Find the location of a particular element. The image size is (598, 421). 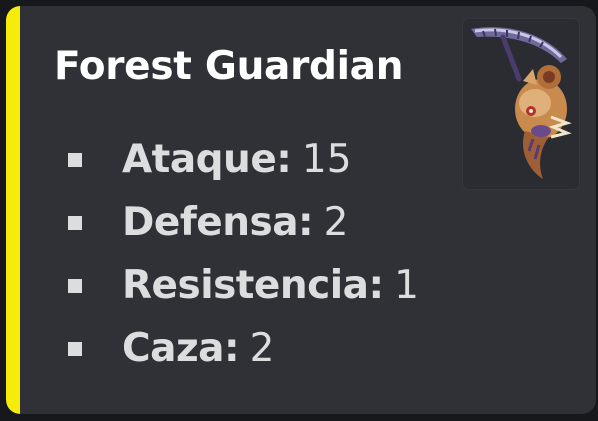

stat-label: Caza is located at coordinates (173, 348).